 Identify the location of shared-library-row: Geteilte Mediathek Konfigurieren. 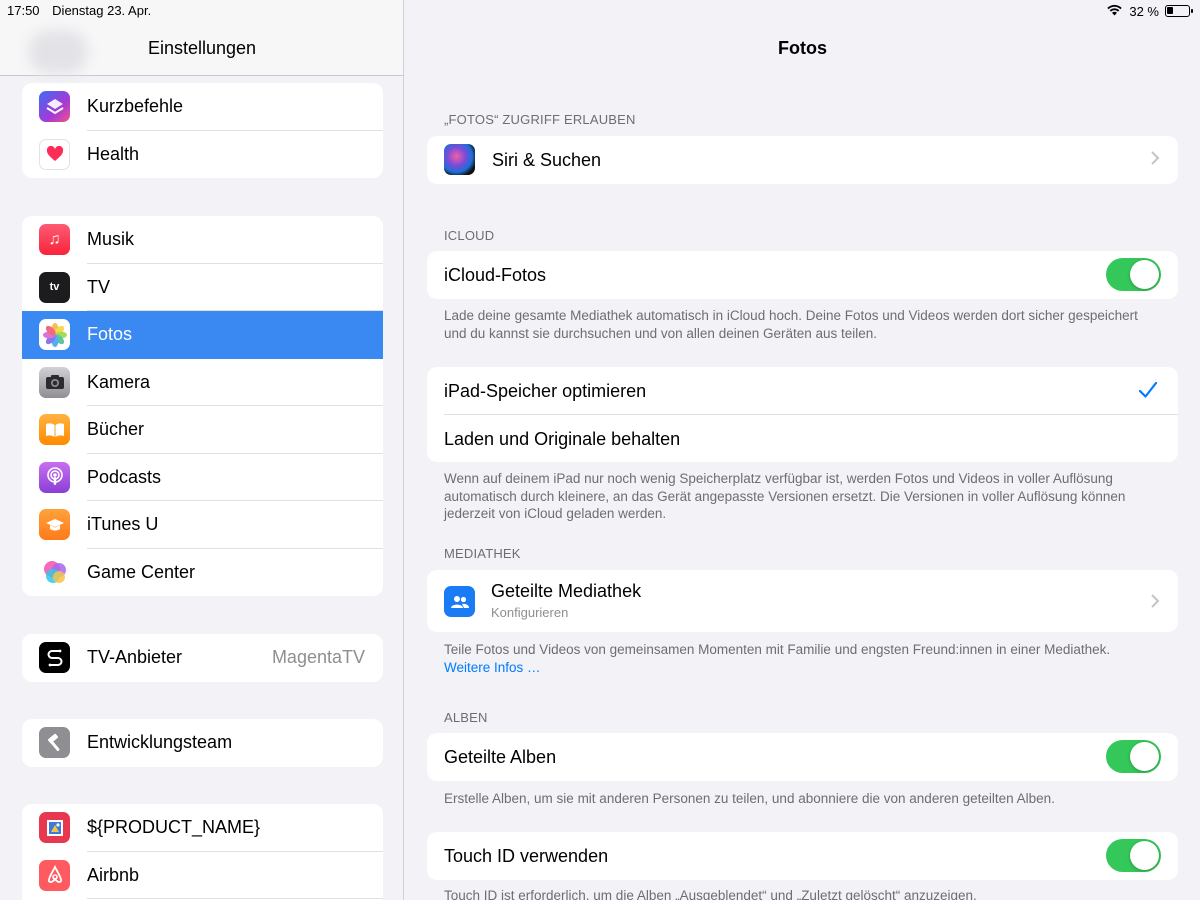
(802, 601).